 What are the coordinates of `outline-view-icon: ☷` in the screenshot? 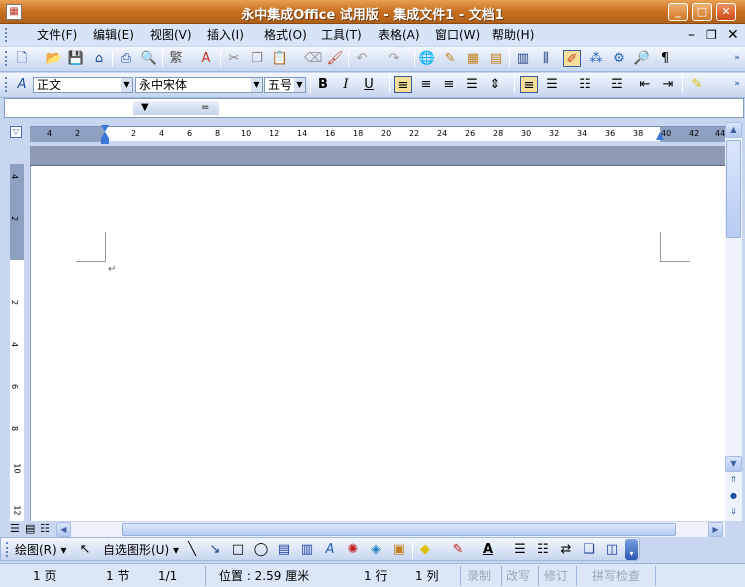 It's located at (45, 528).